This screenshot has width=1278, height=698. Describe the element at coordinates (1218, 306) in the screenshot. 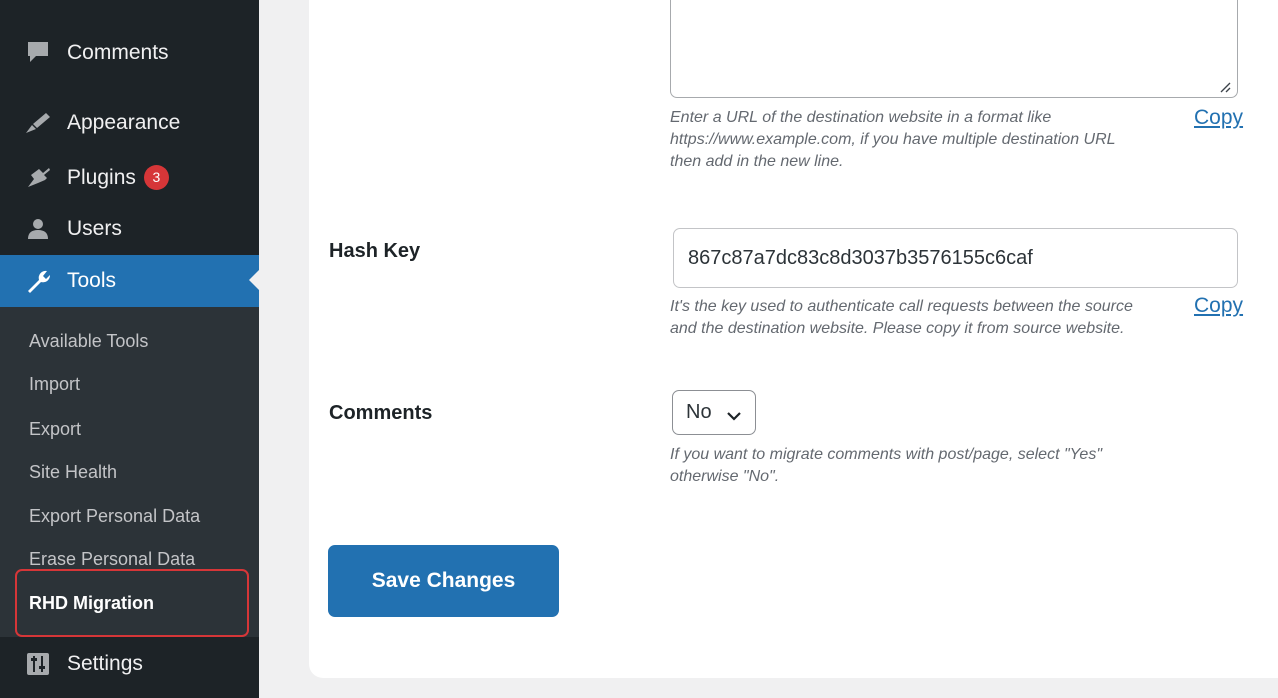

I see `copy-hash-key-link: Copy` at that location.